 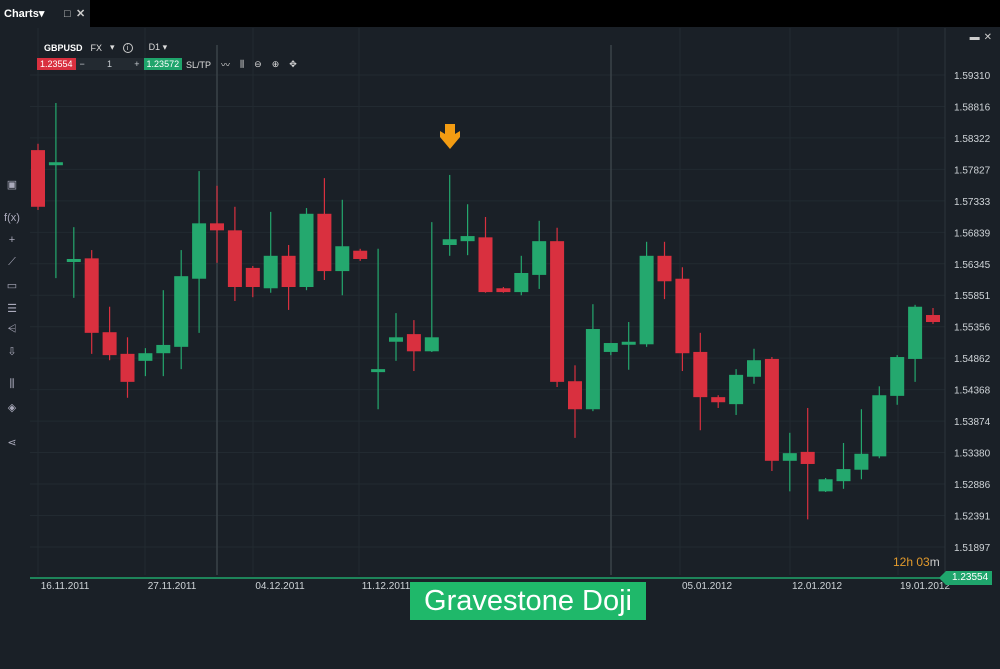 What do you see at coordinates (972, 296) in the screenshot?
I see `y-tick-label: 1.55851` at bounding box center [972, 296].